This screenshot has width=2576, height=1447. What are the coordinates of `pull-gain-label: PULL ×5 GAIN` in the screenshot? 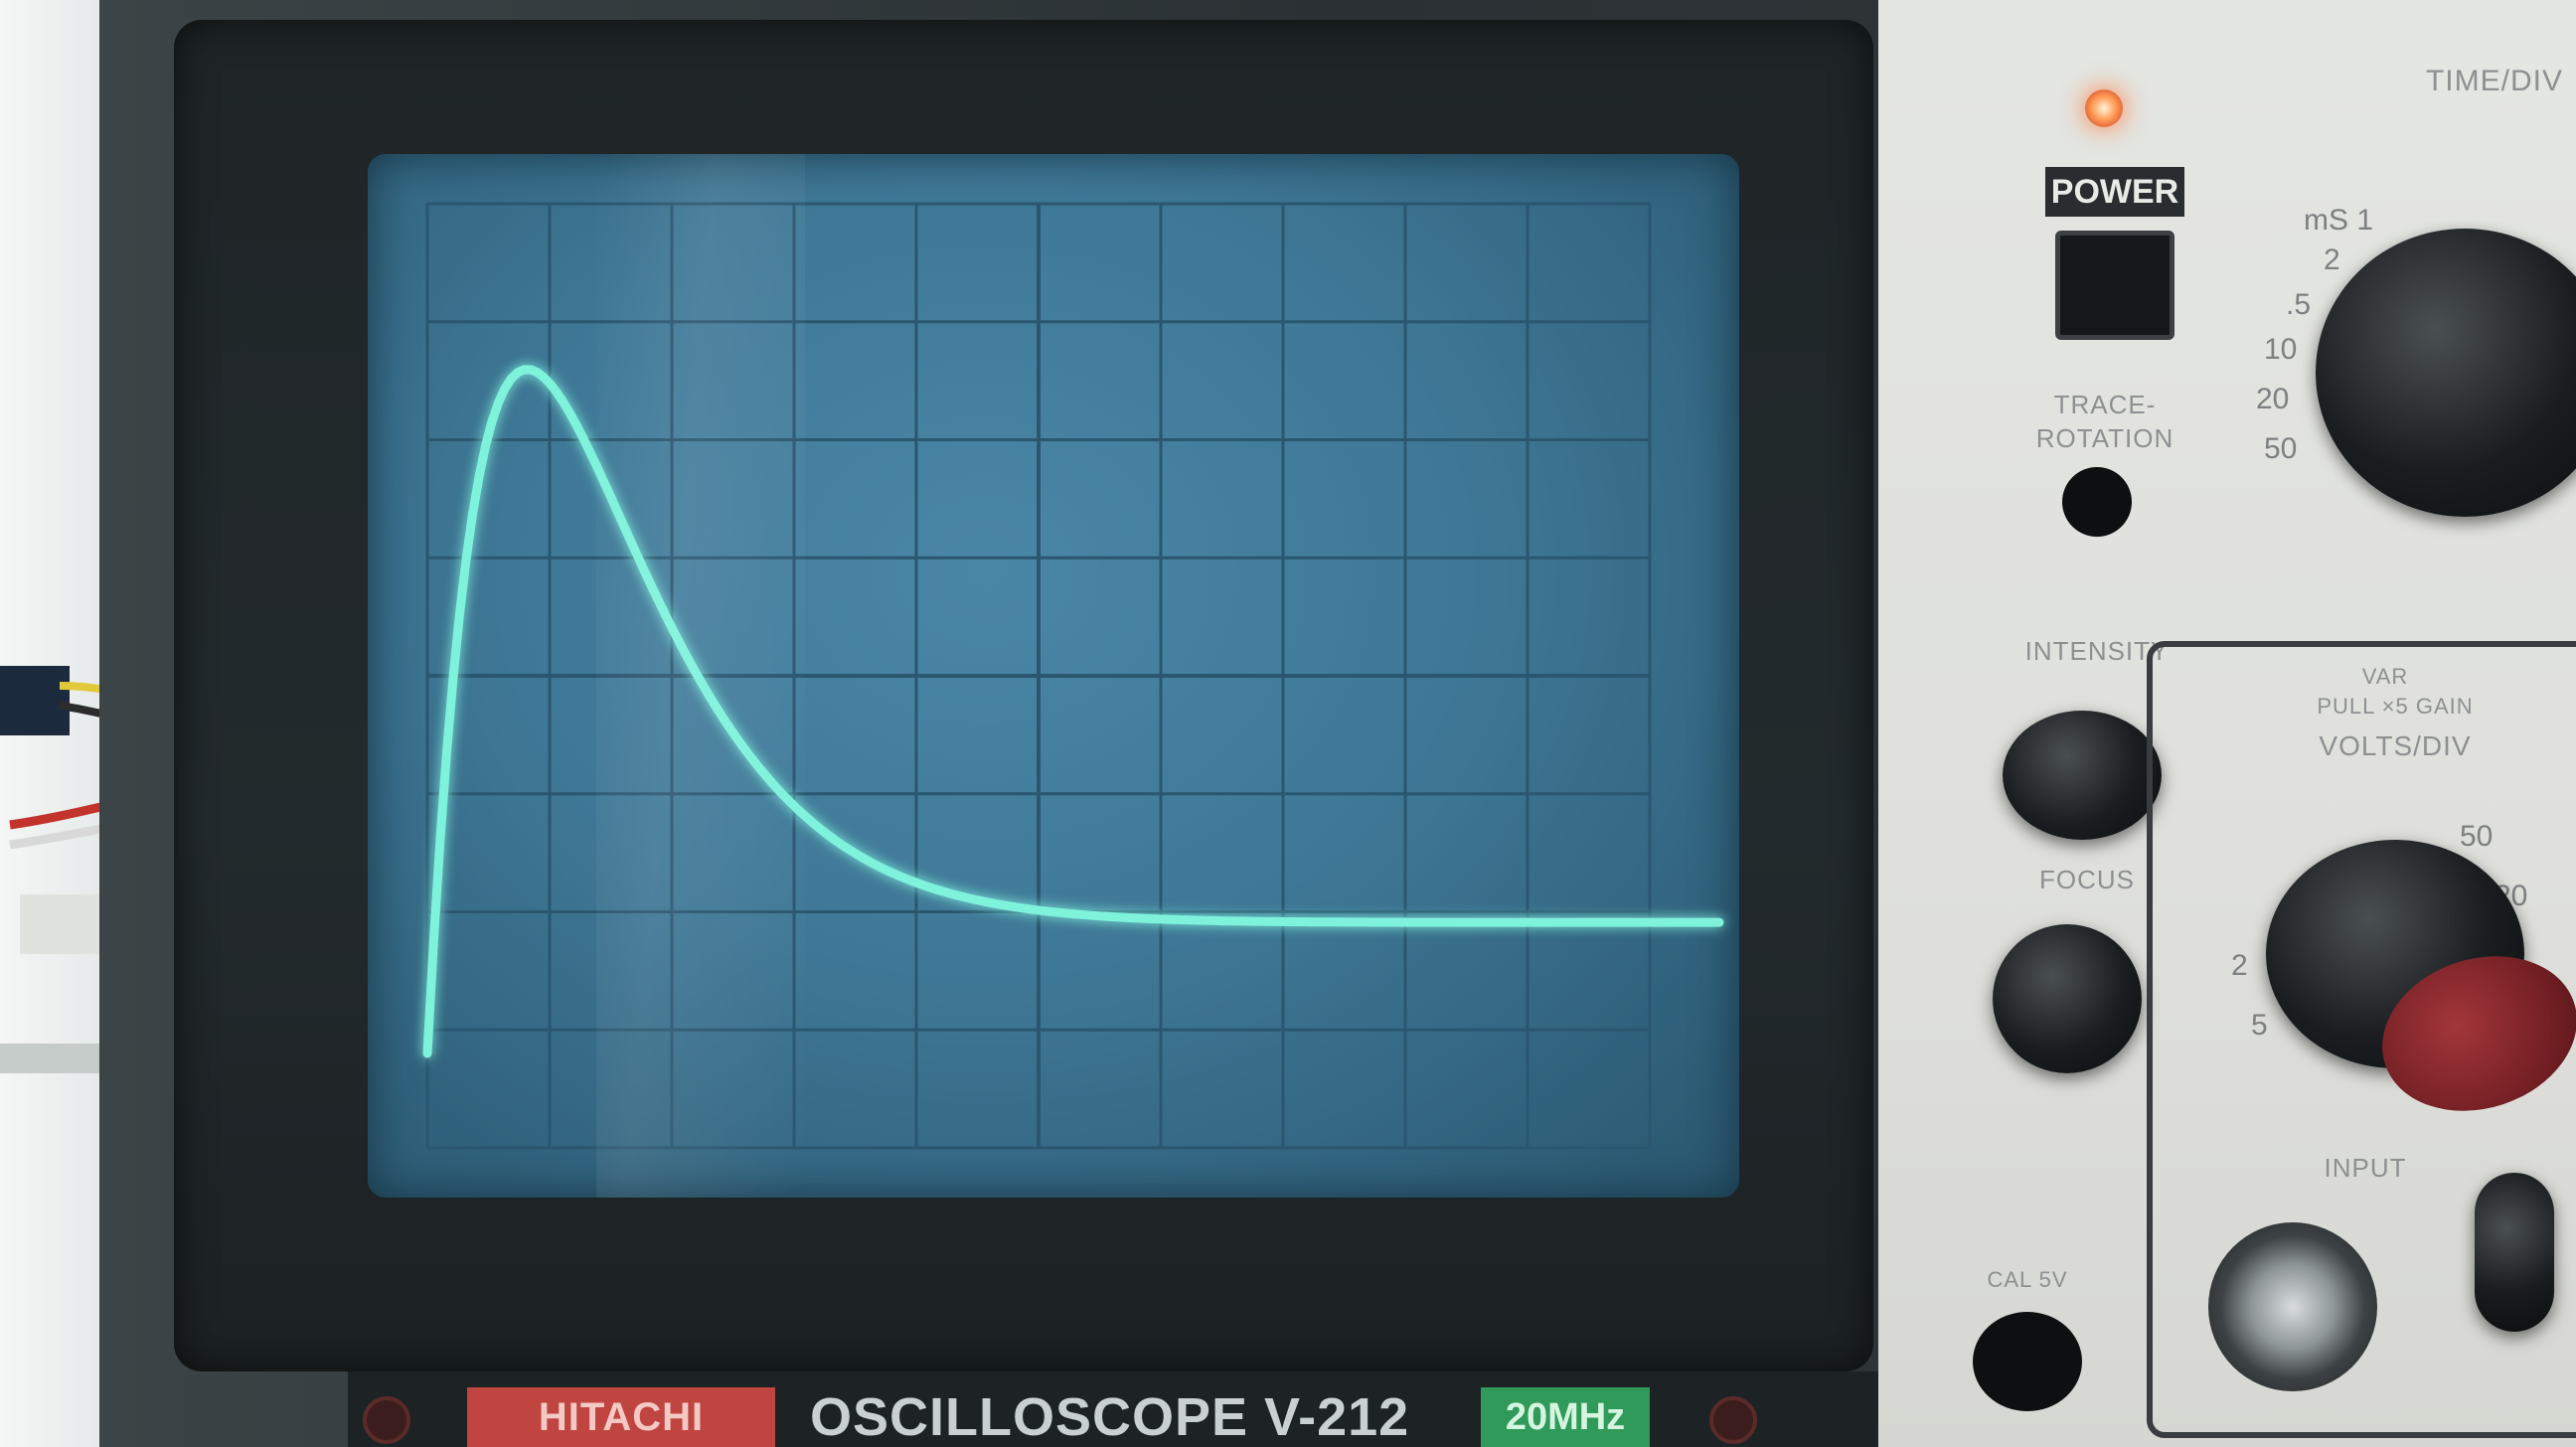 It's located at (2395, 706).